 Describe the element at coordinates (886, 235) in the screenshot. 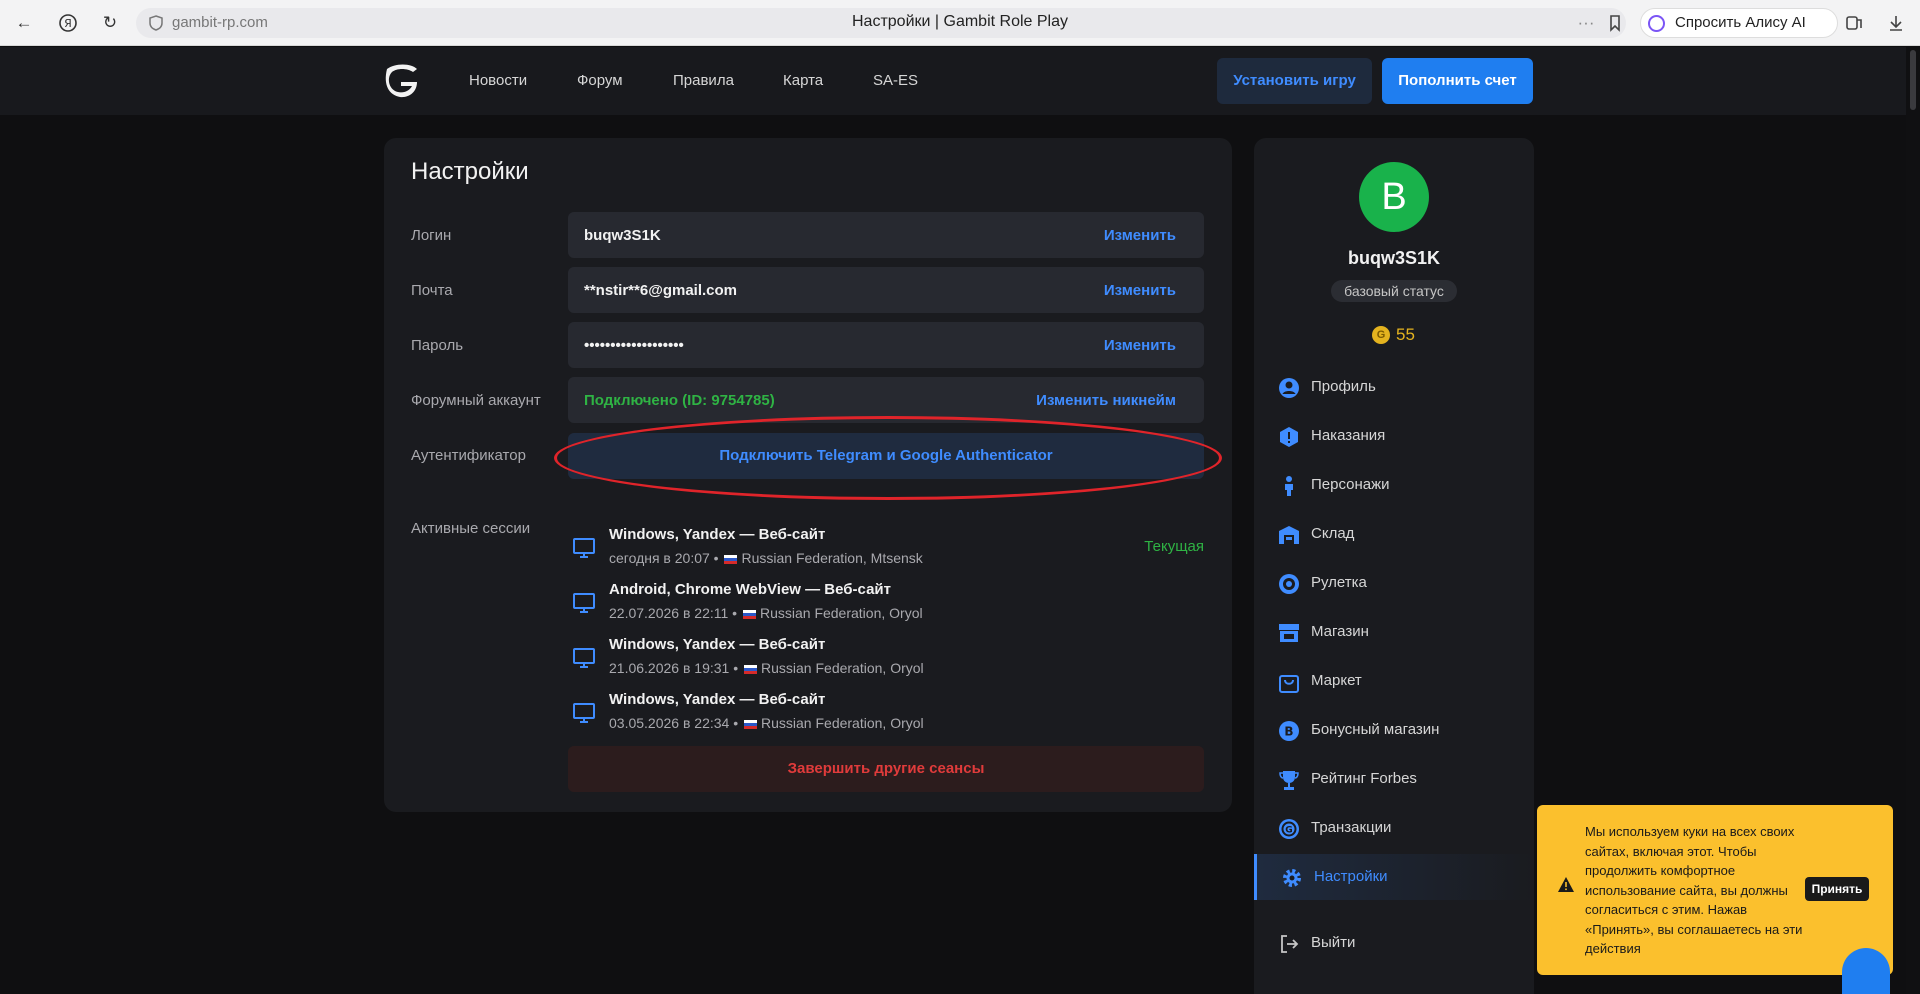

I see `login-field: buqw3S1K Изменить` at that location.